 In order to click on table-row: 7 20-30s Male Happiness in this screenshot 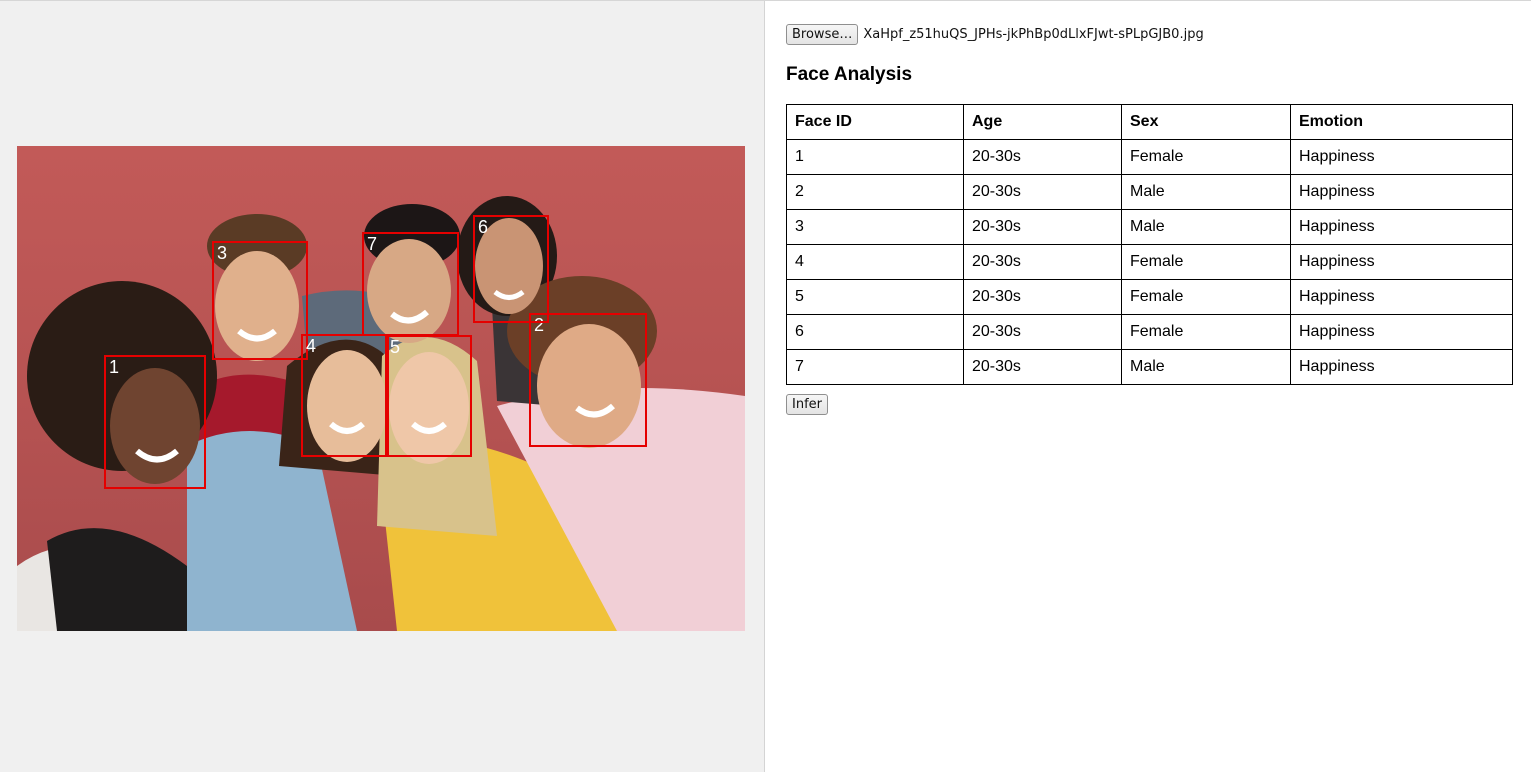, I will do `click(1149, 367)`.